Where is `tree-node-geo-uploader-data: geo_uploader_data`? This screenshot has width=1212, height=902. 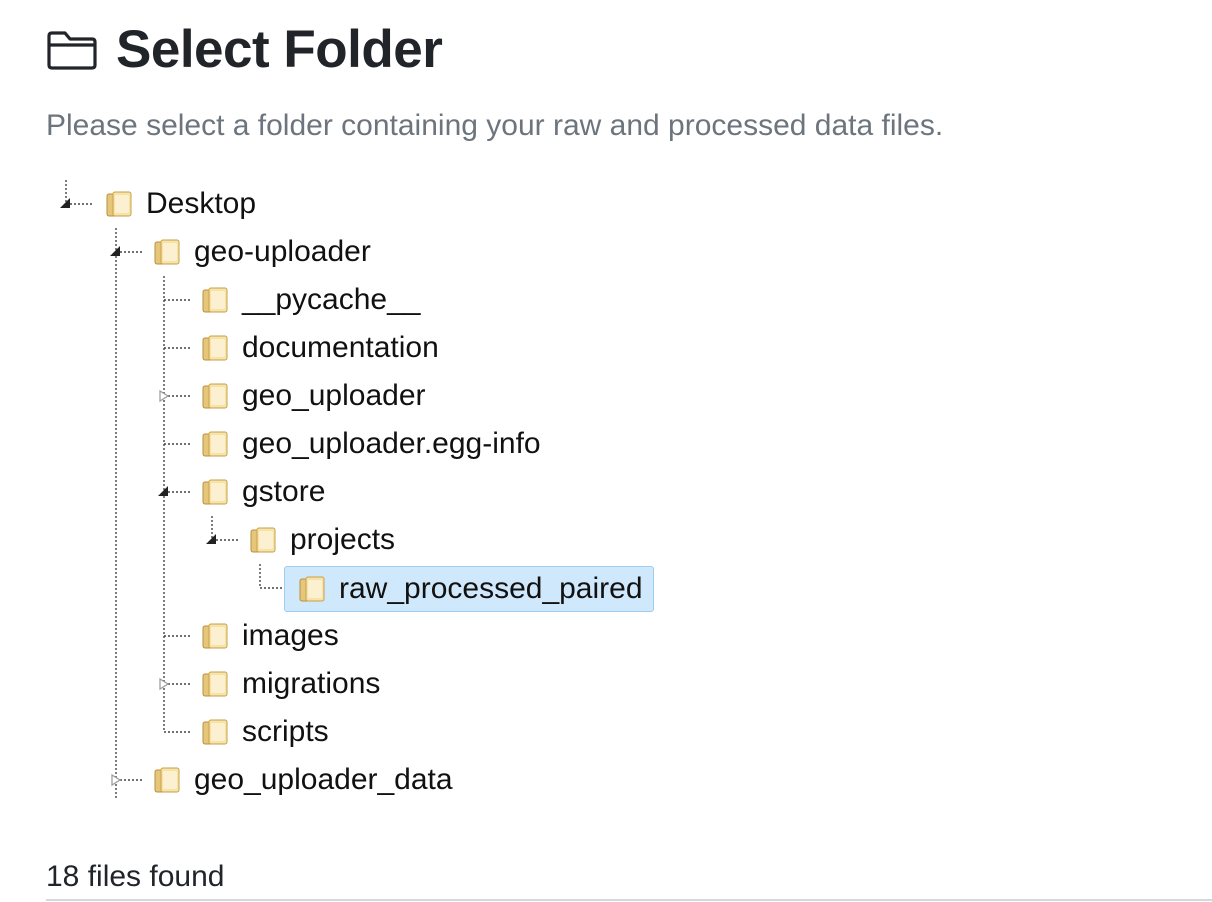
tree-node-geo-uploader-data: geo_uploader_data is located at coordinates (302, 780).